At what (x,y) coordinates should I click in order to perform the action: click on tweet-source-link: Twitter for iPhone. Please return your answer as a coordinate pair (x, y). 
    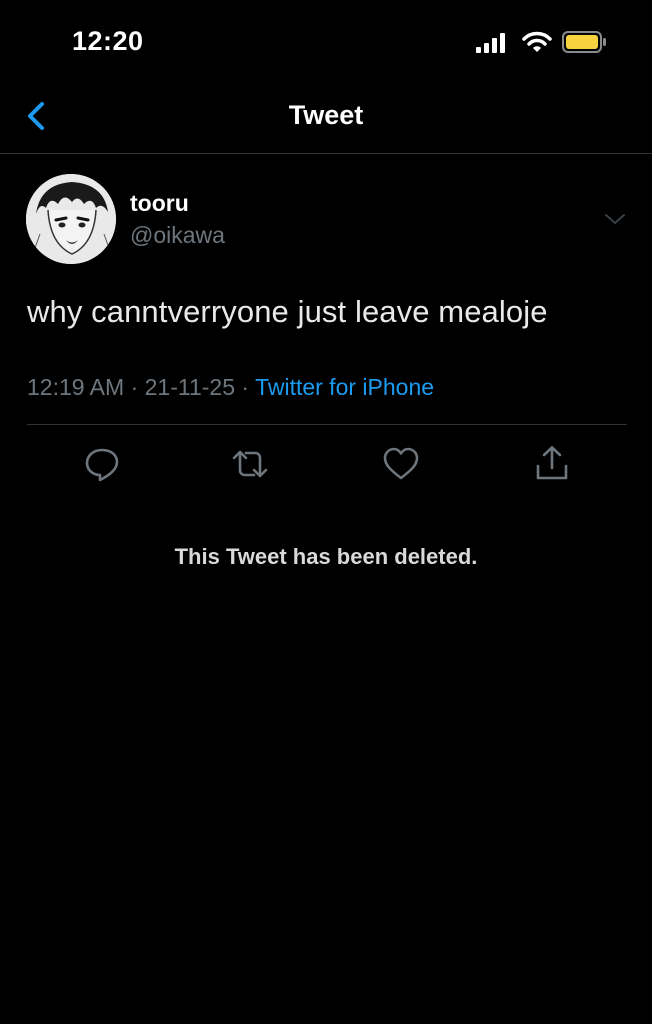
    Looking at the image, I should click on (344, 387).